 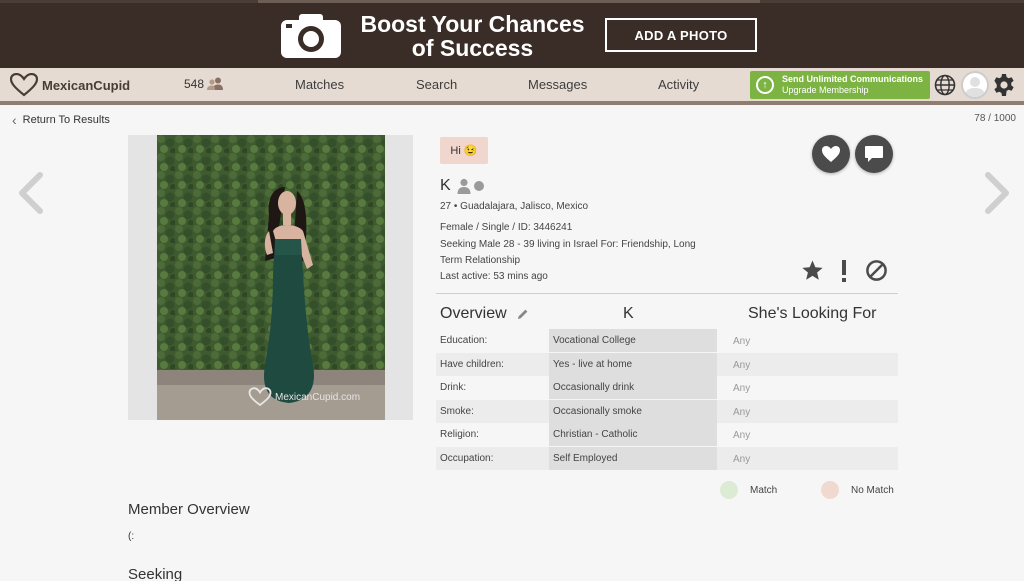 I want to click on profile-photo, so click(x=271, y=277).